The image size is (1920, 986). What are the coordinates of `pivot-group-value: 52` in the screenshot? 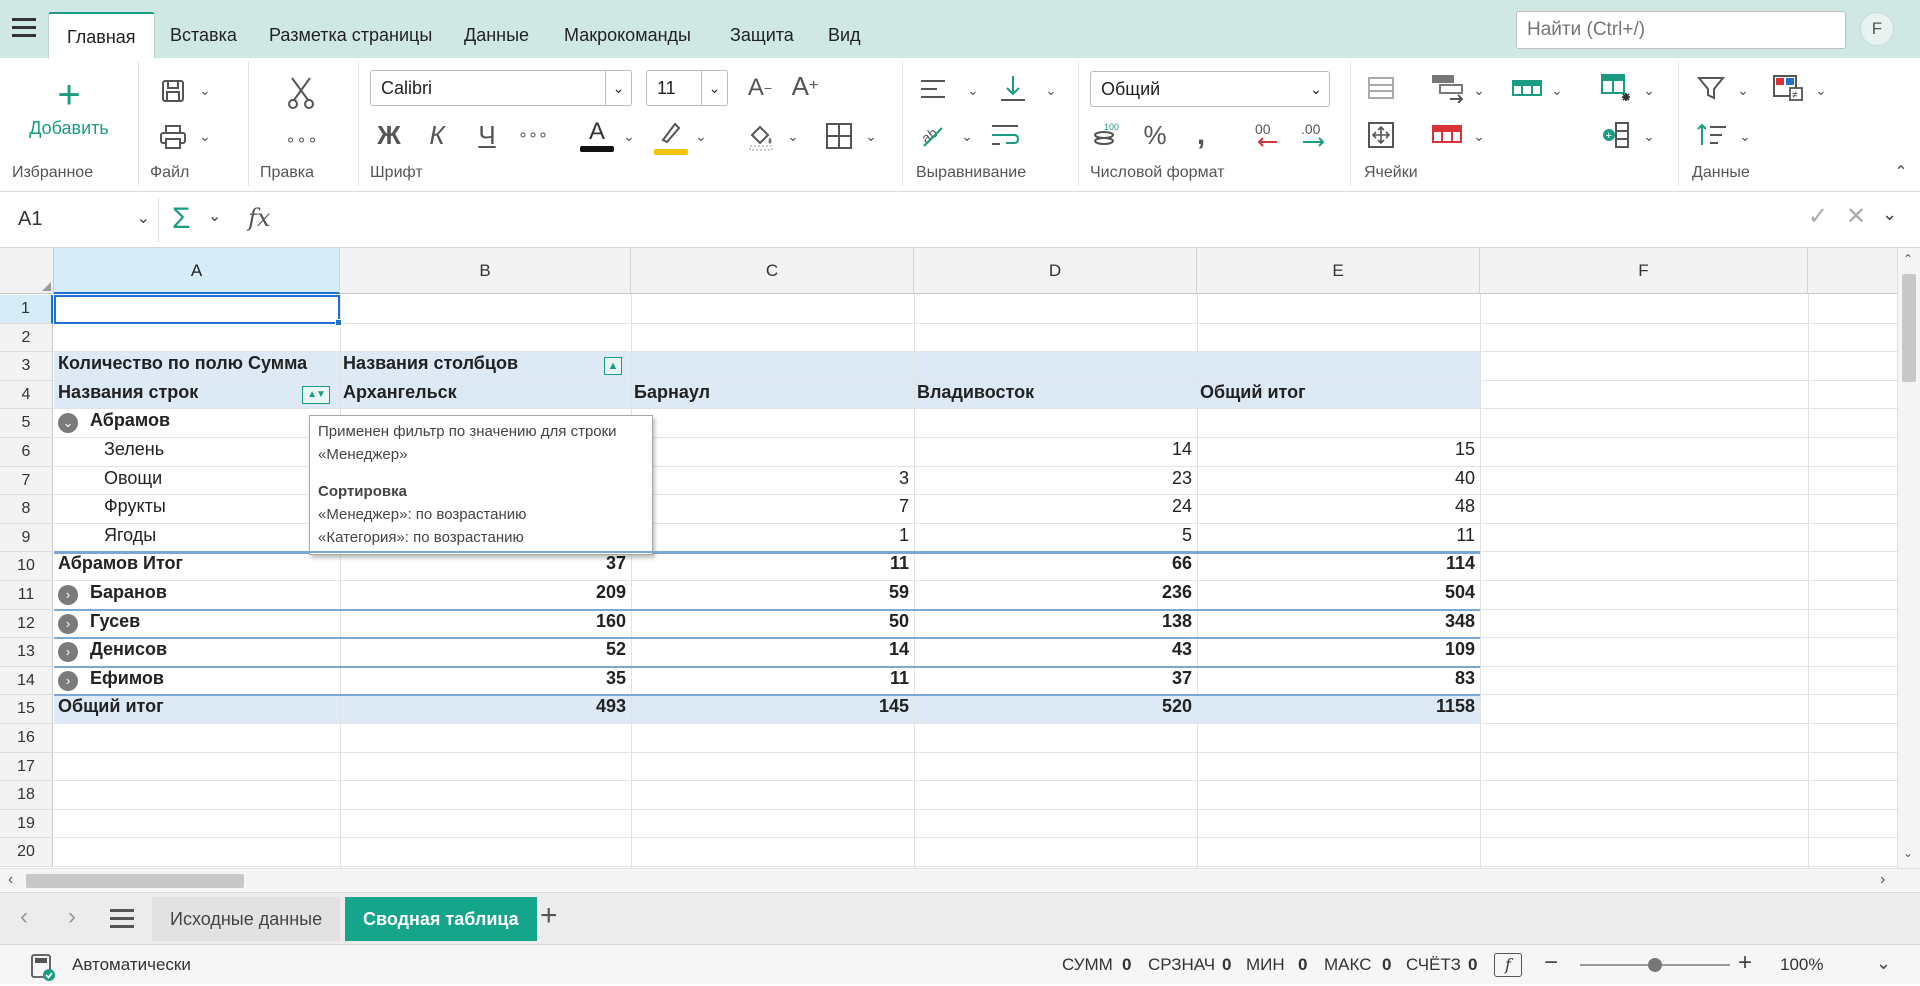 It's located at (483, 649).